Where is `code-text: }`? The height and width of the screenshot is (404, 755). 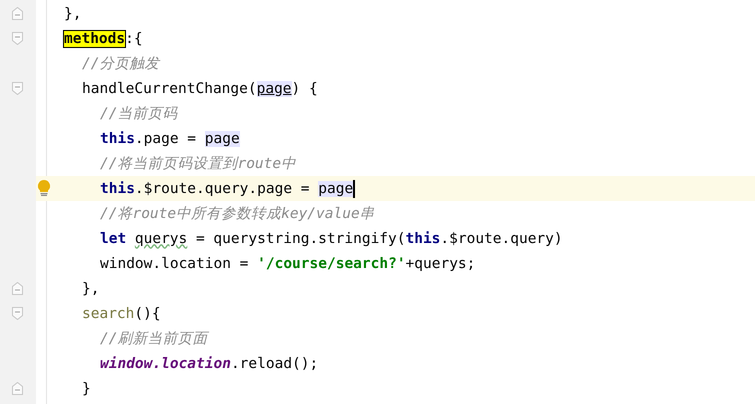
code-text: } is located at coordinates (86, 388).